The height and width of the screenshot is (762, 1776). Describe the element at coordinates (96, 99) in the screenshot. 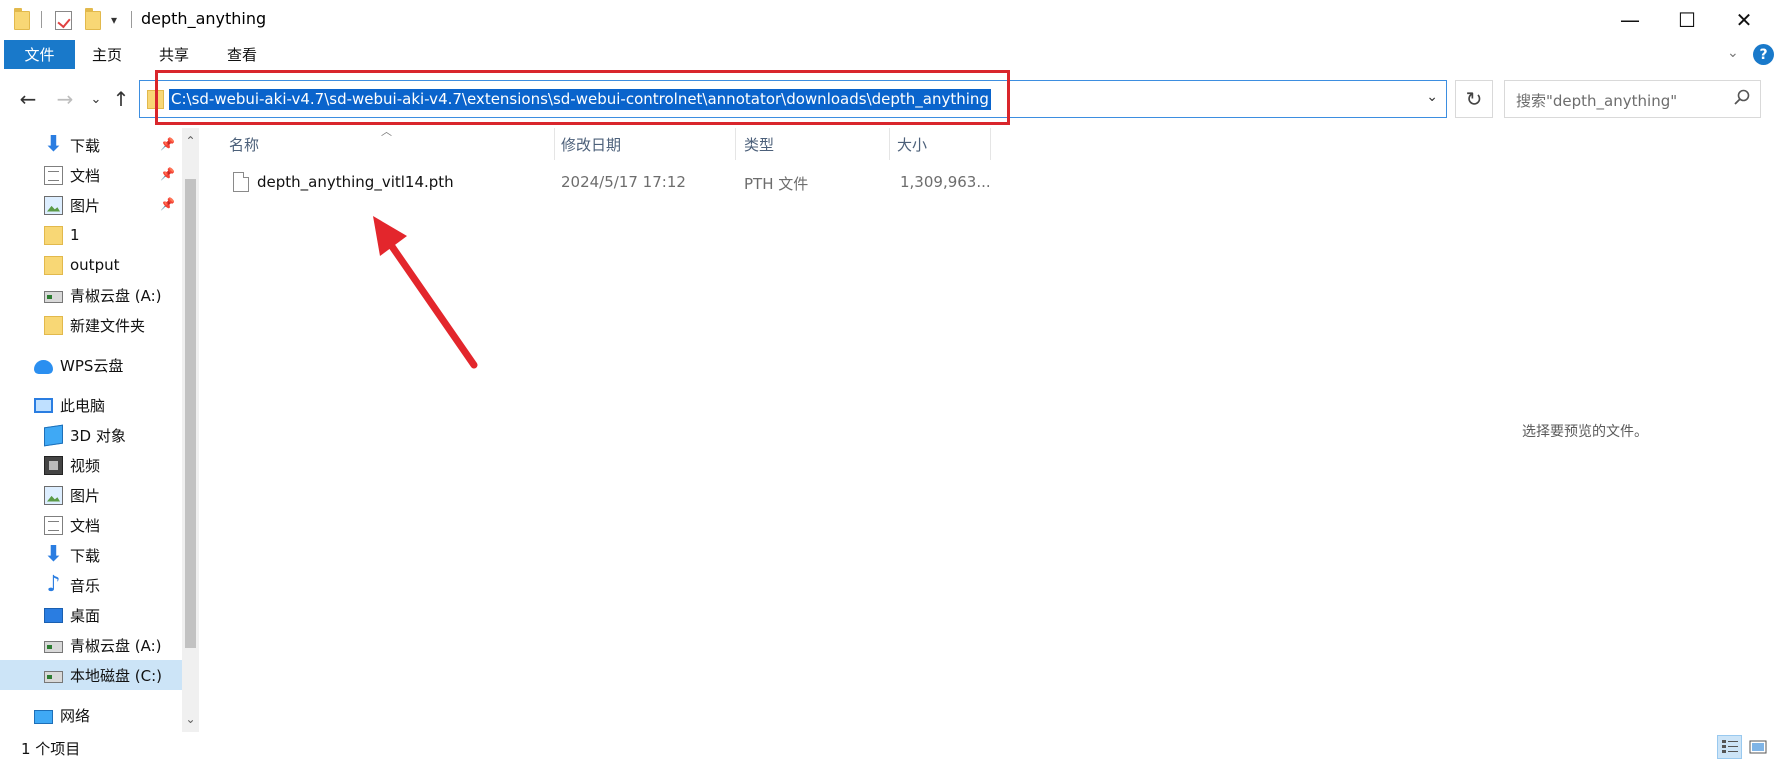

I see `recent-locations-chevron-icon: ⌄` at that location.